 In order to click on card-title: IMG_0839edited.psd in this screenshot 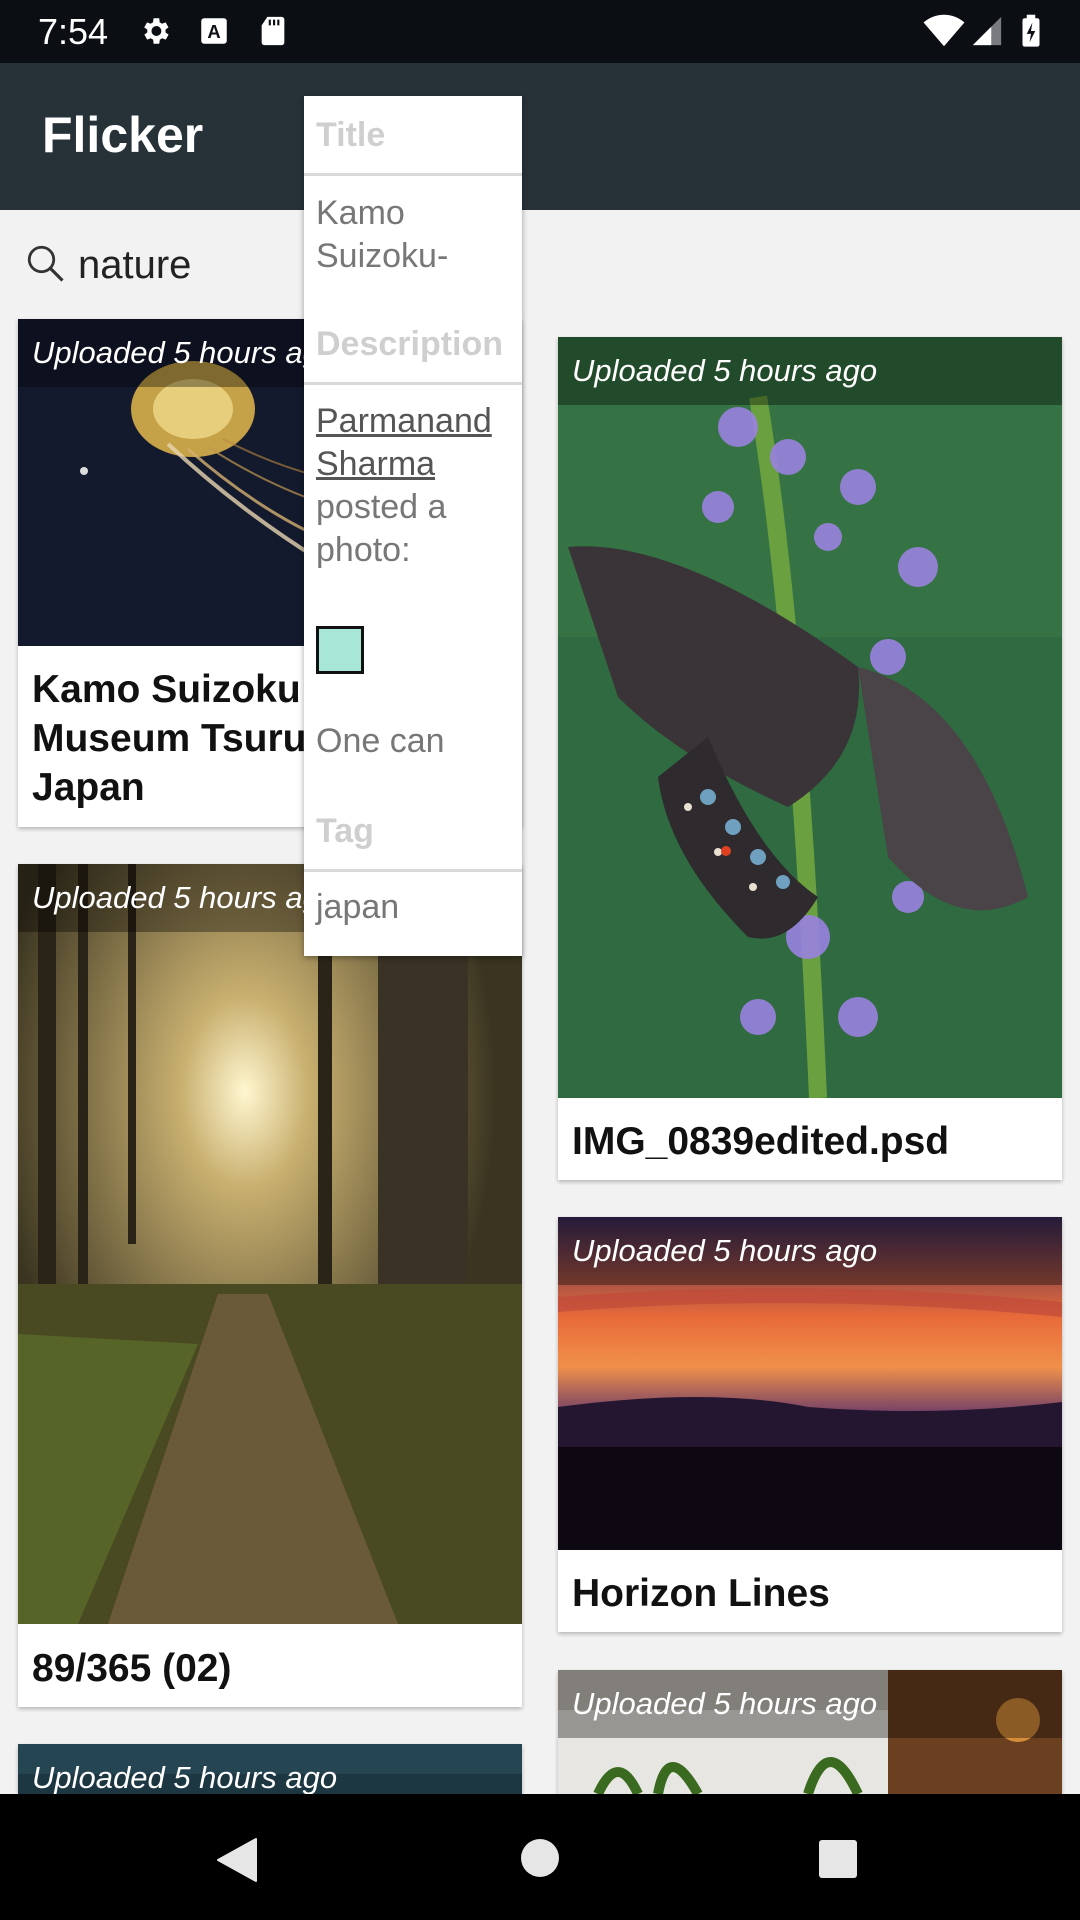, I will do `click(761, 1141)`.